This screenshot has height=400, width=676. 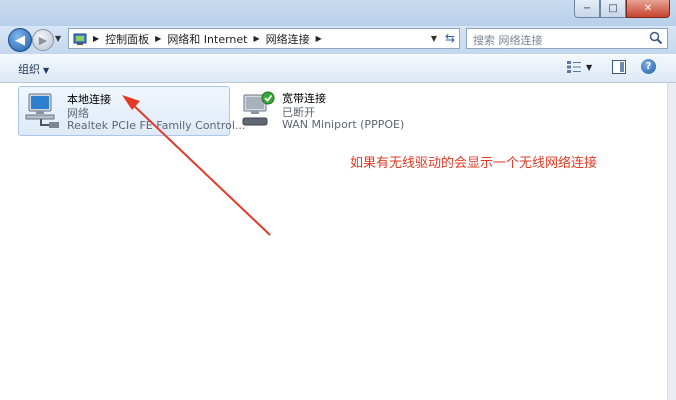 What do you see at coordinates (656, 38) in the screenshot?
I see `search-icon` at bounding box center [656, 38].